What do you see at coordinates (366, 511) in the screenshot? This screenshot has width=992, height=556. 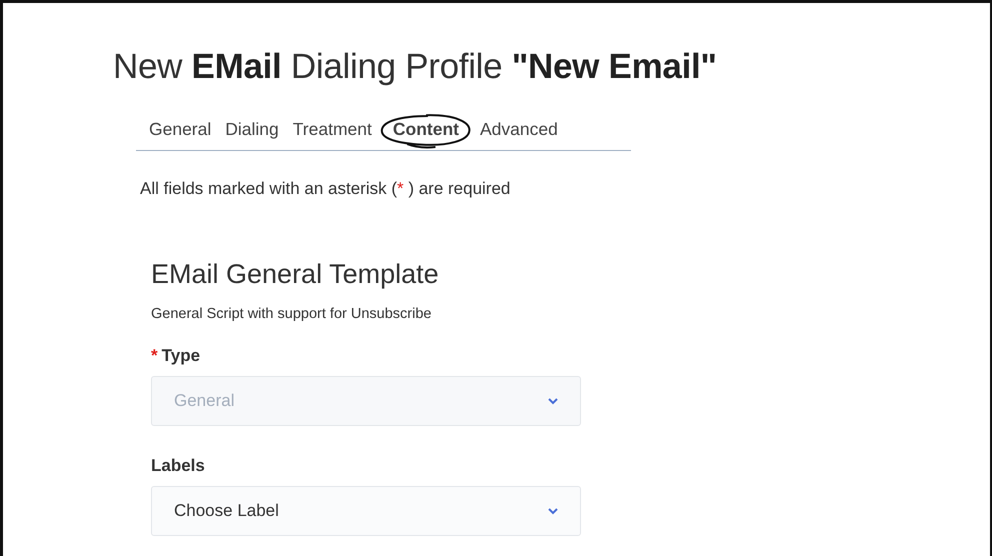 I see `select-field: Choose Label` at bounding box center [366, 511].